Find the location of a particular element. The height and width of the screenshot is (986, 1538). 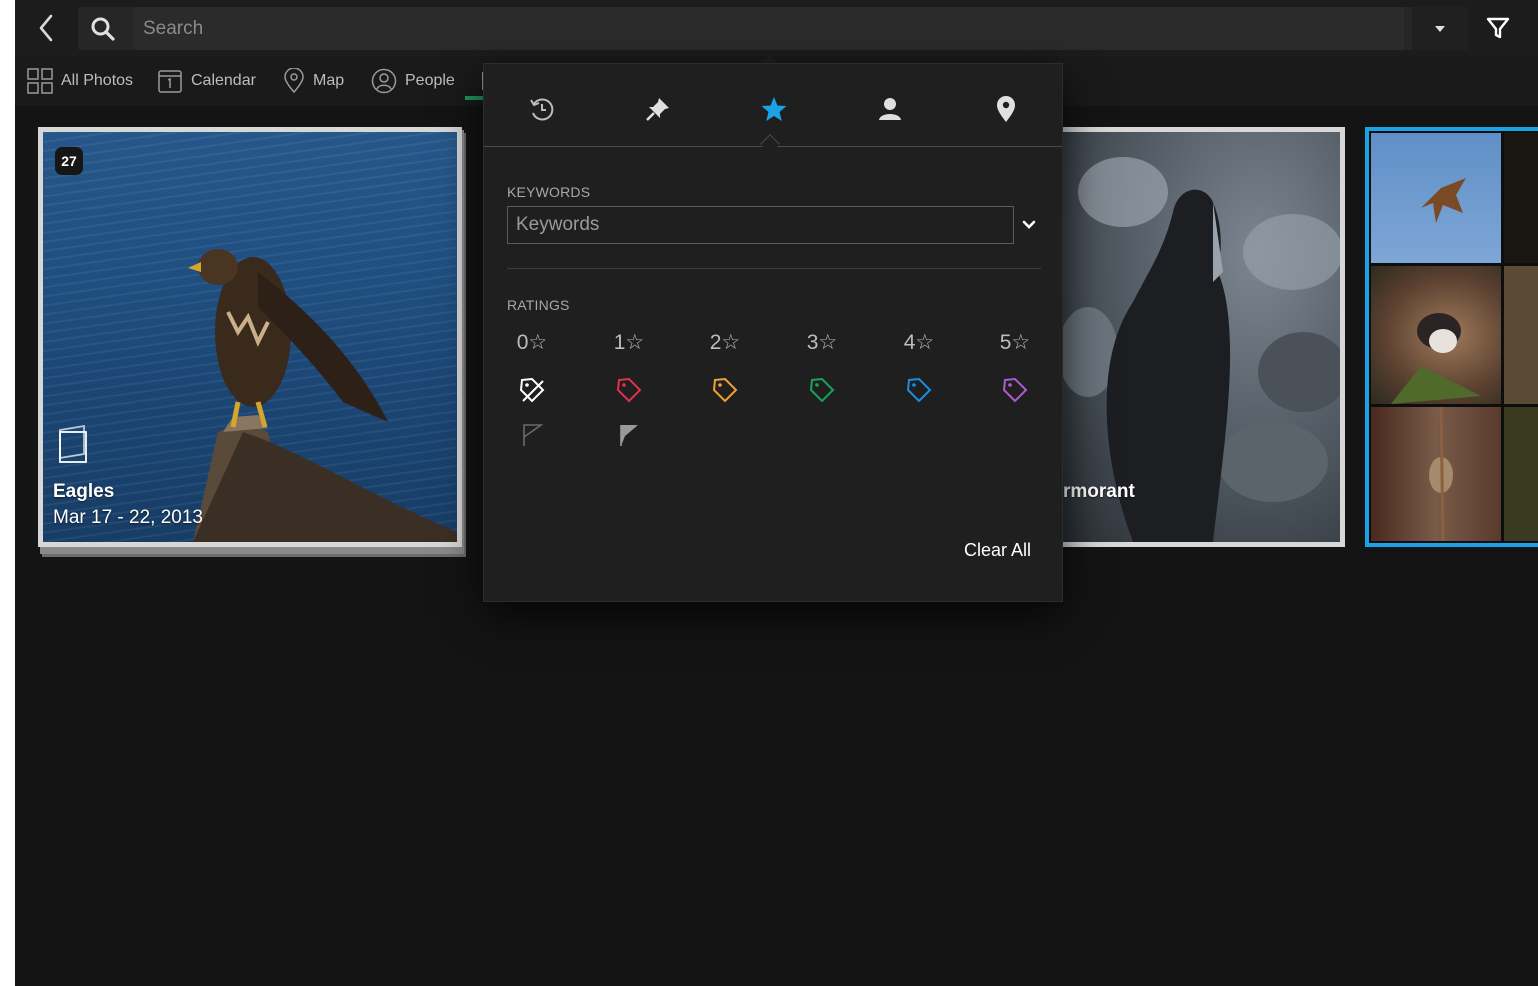

back-button is located at coordinates (46, 28).